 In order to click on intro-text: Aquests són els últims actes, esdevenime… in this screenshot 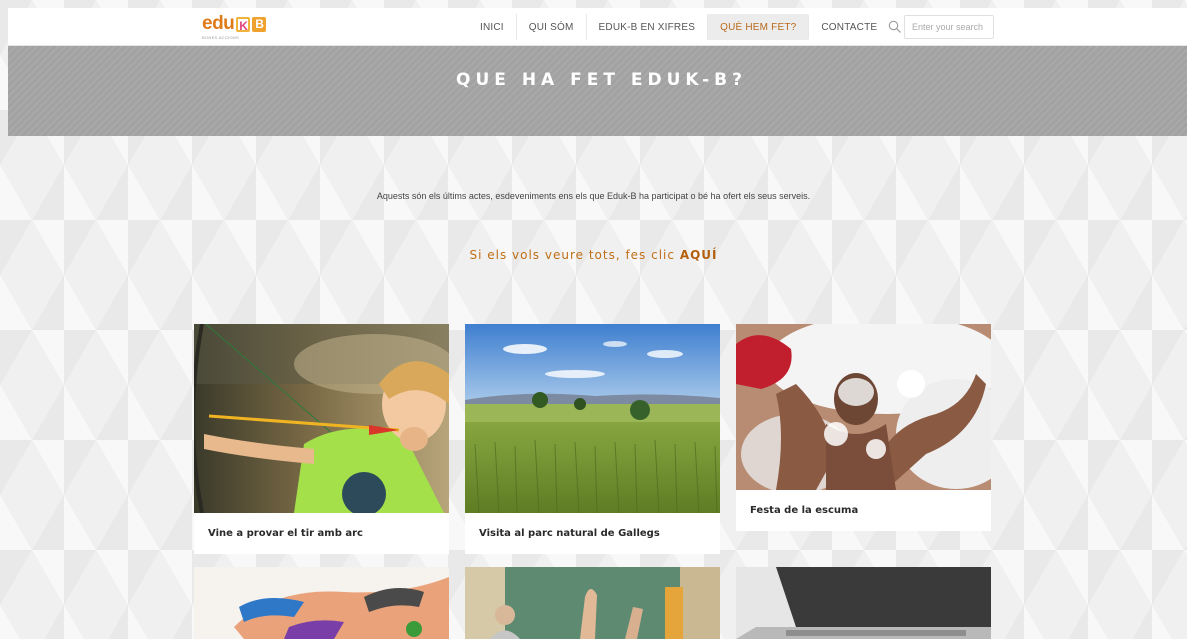, I will do `click(593, 196)`.